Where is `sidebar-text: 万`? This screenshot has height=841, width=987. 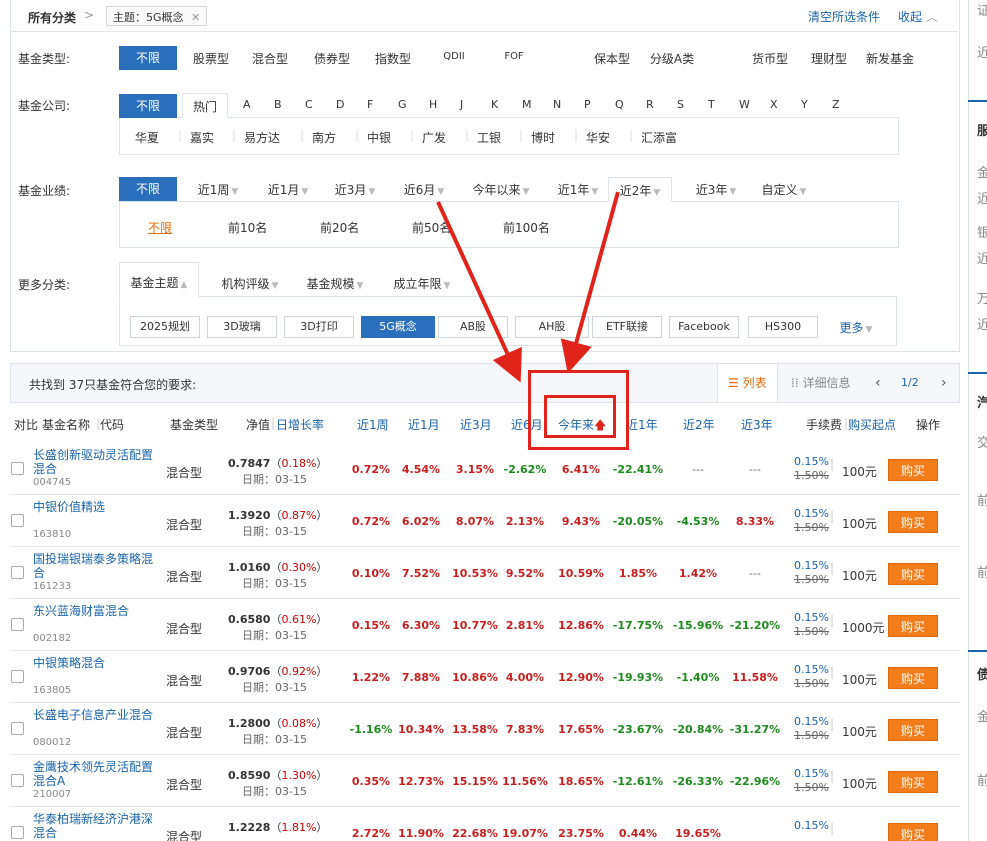 sidebar-text: 万 is located at coordinates (982, 299).